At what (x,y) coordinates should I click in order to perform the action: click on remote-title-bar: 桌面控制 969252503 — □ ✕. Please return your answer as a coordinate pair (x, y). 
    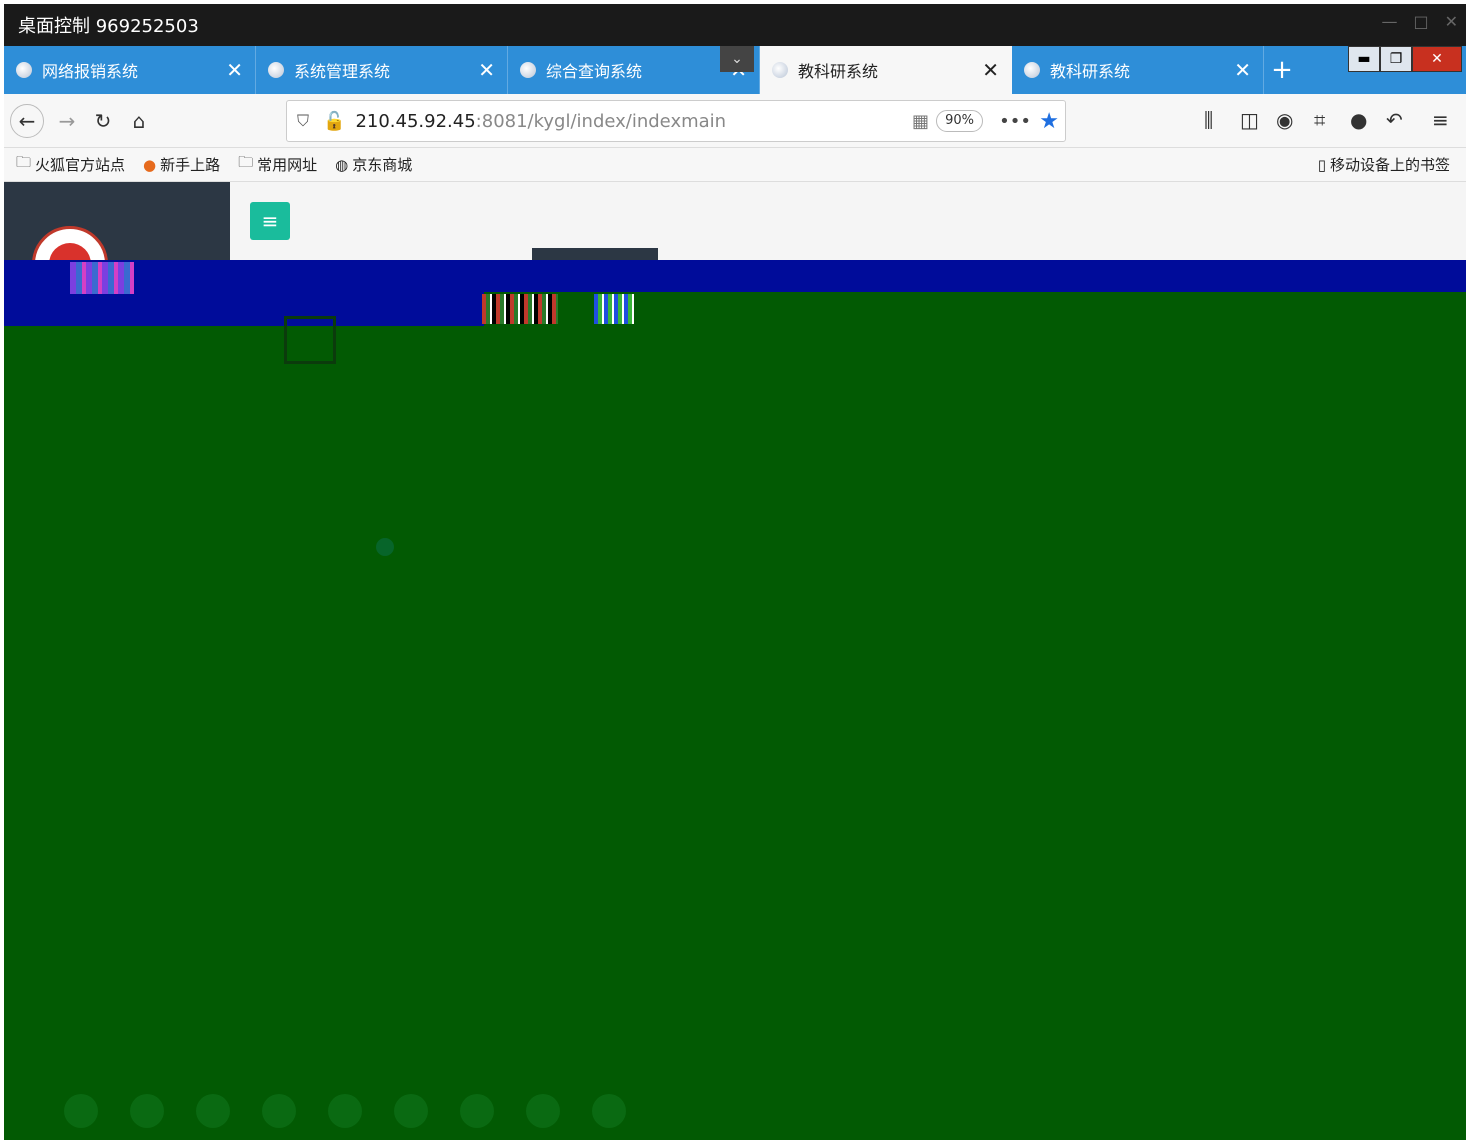
    Looking at the image, I should click on (735, 25).